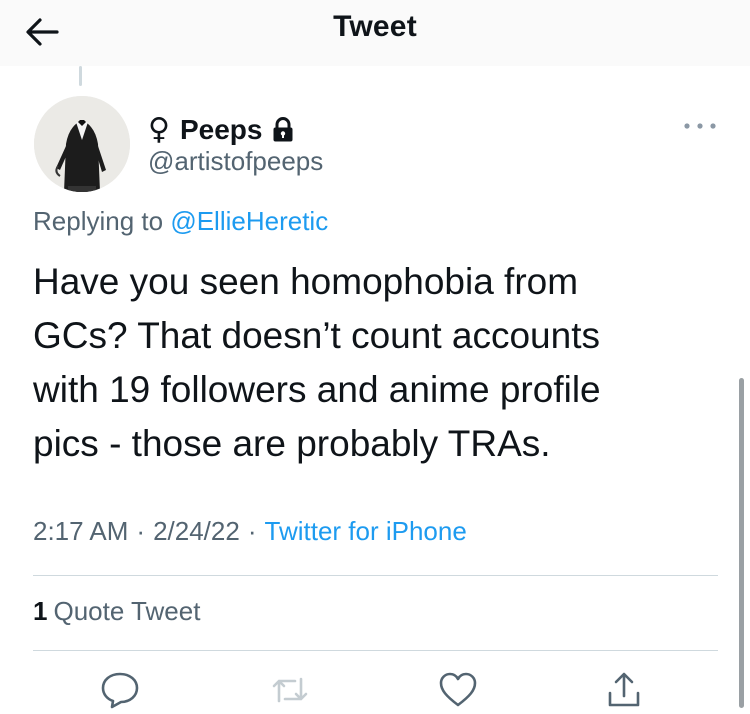 The width and height of the screenshot is (750, 714). What do you see at coordinates (159, 129) in the screenshot?
I see `venus-symbol: ♀` at bounding box center [159, 129].